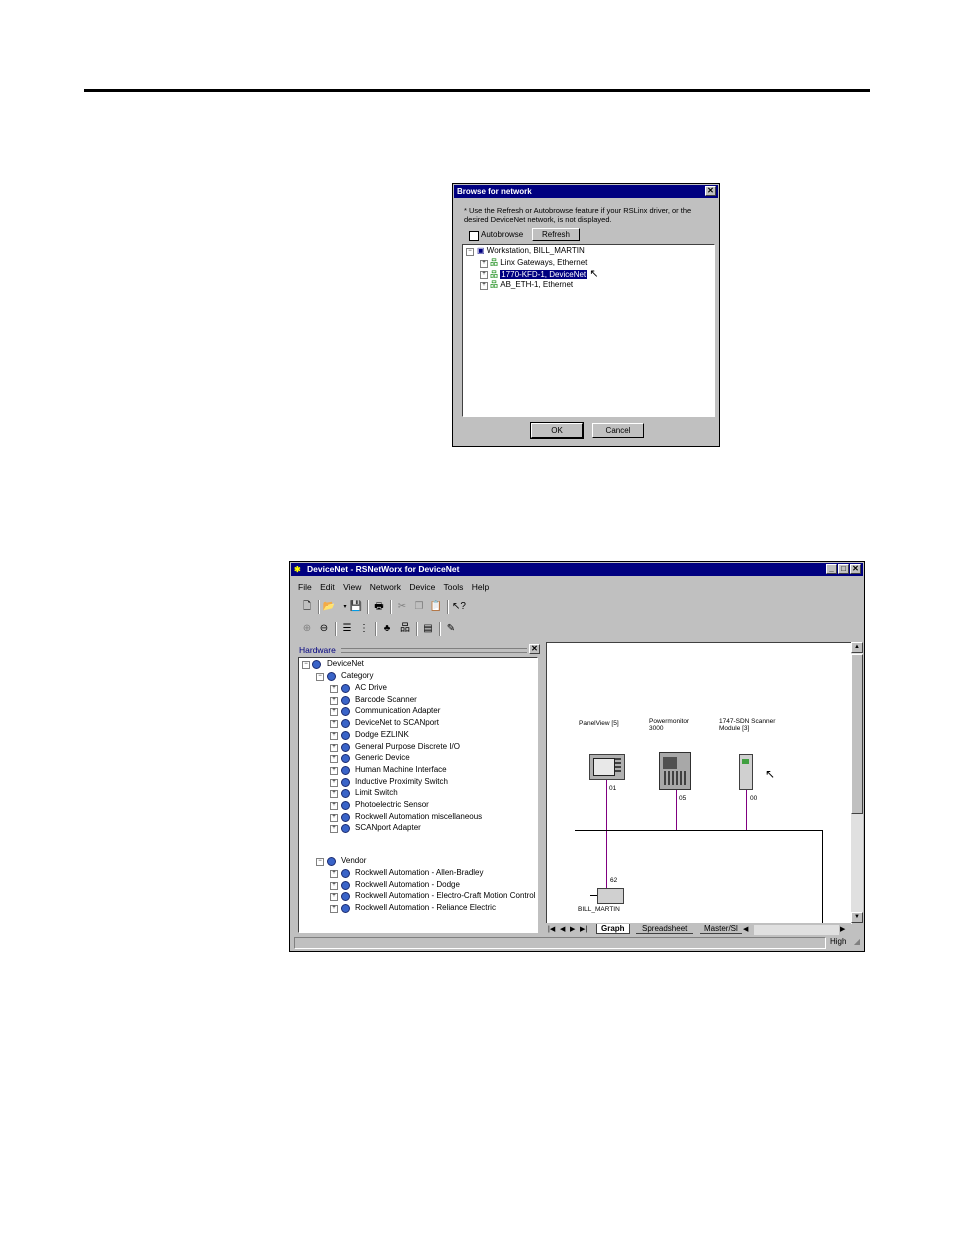  I want to click on tree-node-category-item: SCANport Adapter, so click(388, 827).